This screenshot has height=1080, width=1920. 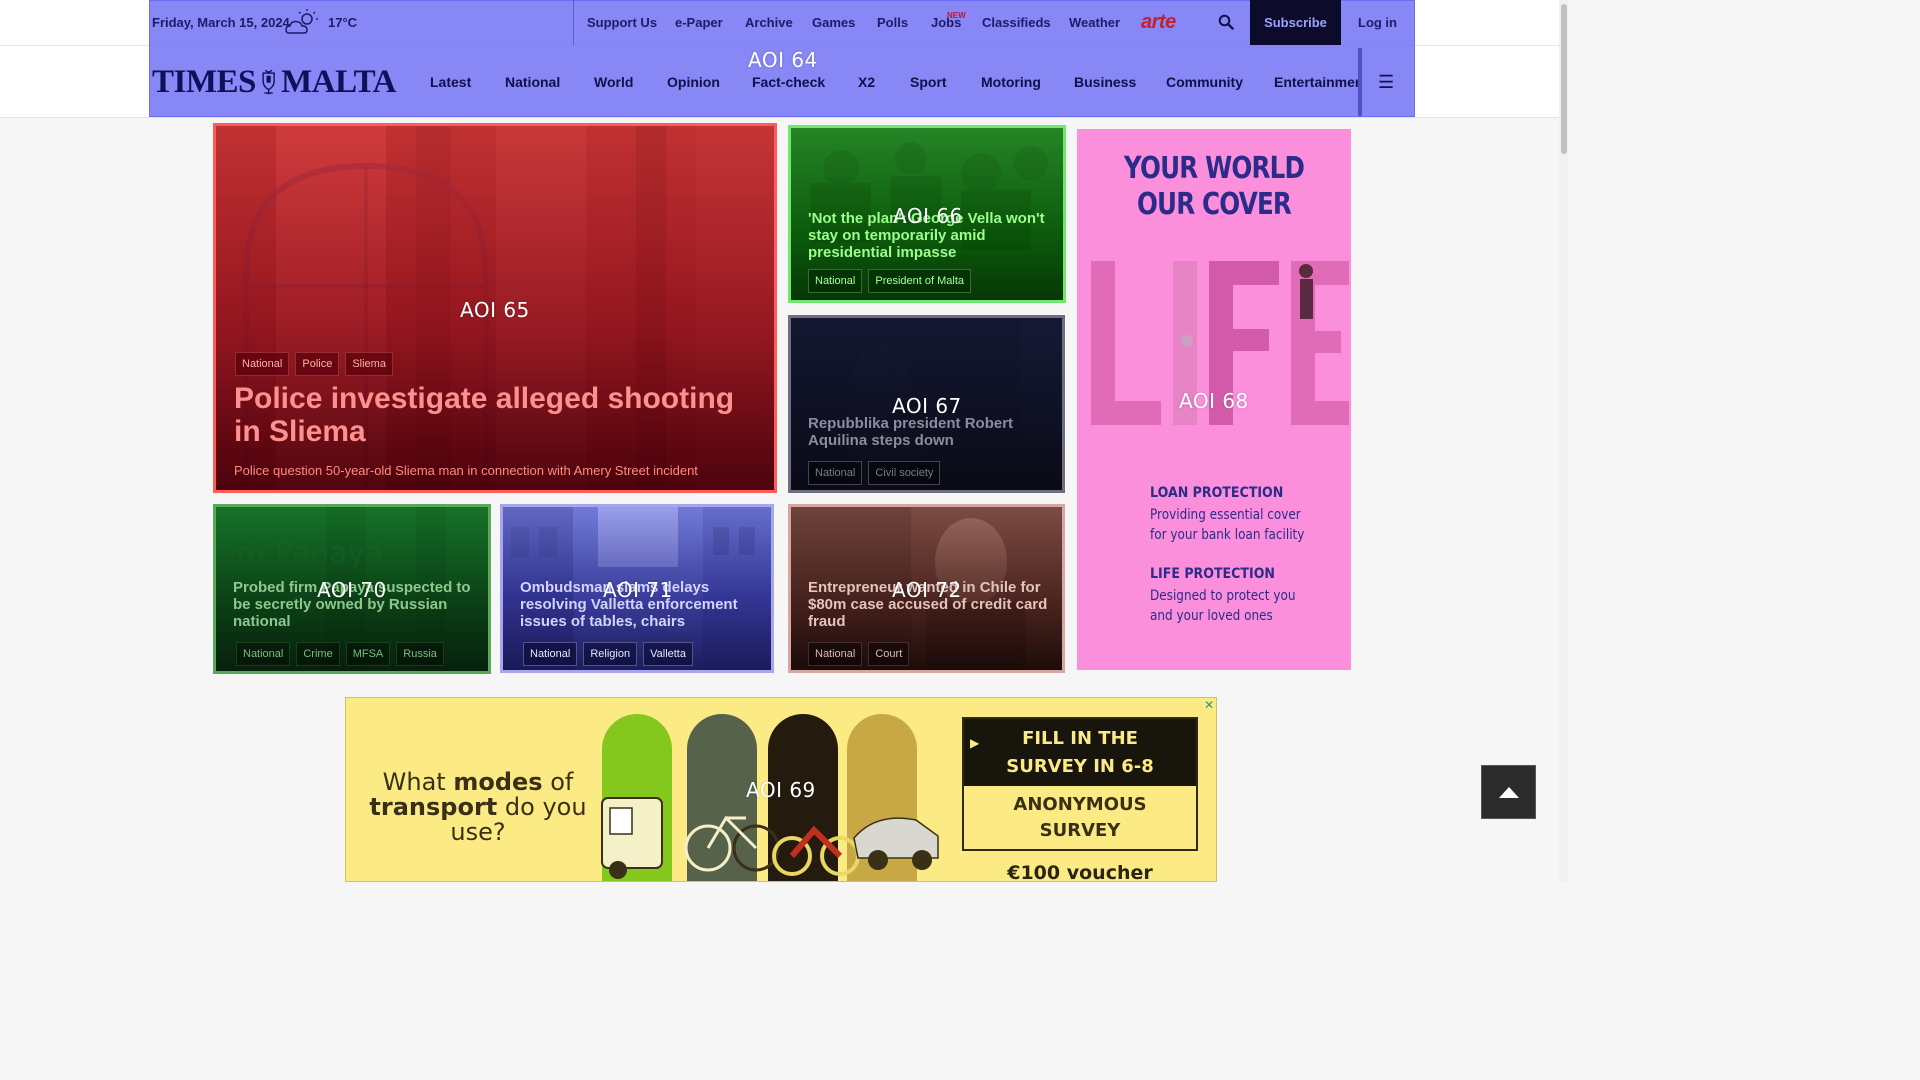 What do you see at coordinates (693, 82) in the screenshot?
I see `nav-opinion: Opinion` at bounding box center [693, 82].